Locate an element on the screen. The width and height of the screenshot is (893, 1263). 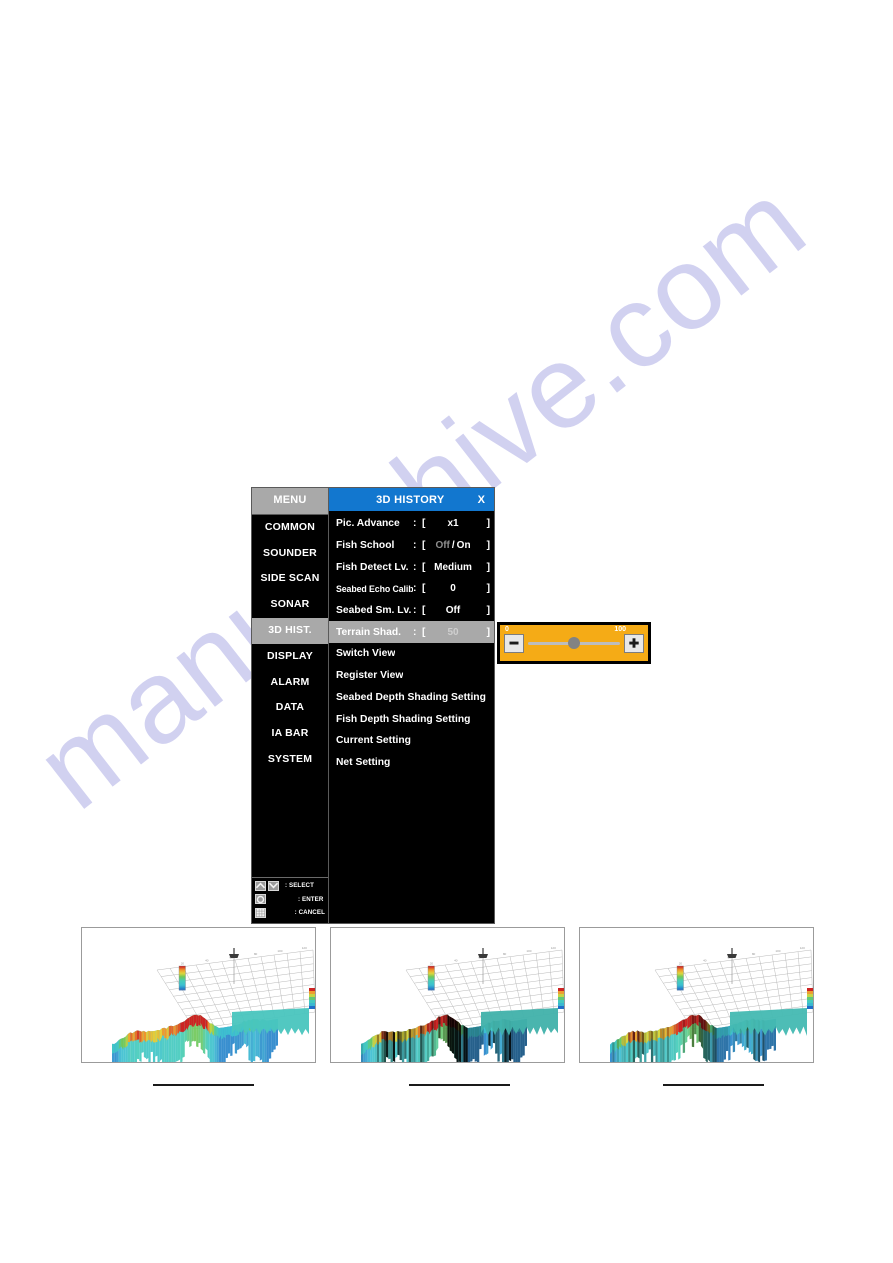
menu-row-label: Pic. Advance is located at coordinates (368, 524).